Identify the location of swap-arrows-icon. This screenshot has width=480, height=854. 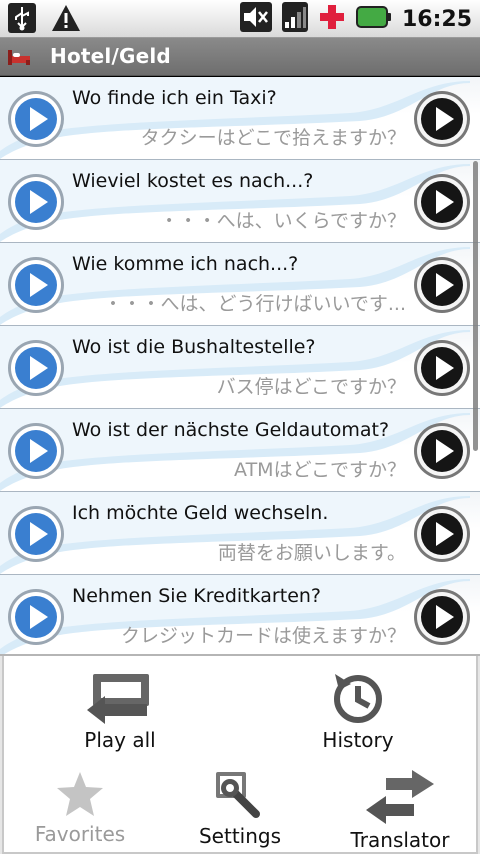
(400, 797).